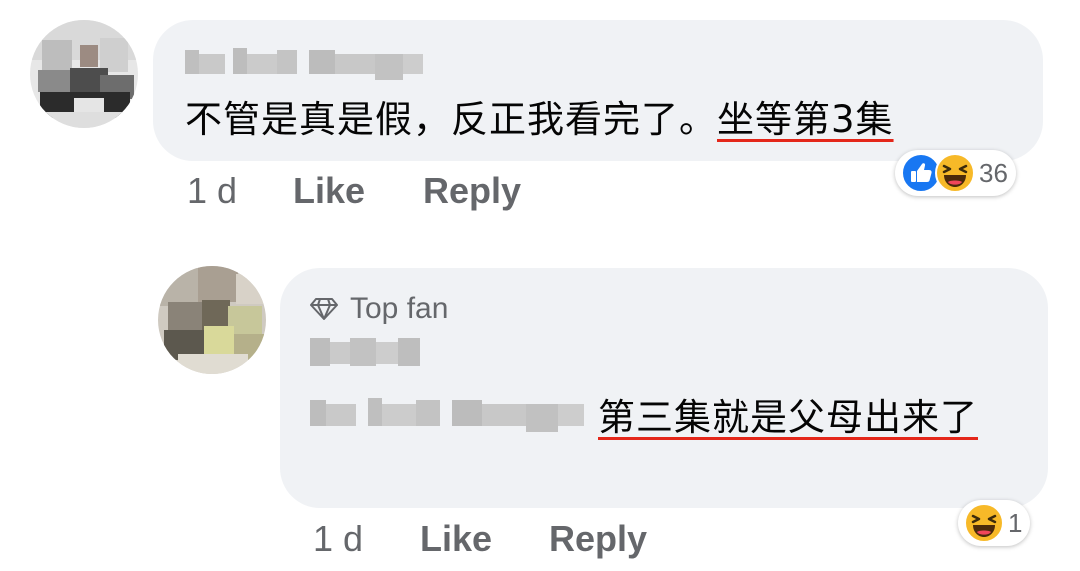  Describe the element at coordinates (324, 309) in the screenshot. I see `diamond-icon` at that location.